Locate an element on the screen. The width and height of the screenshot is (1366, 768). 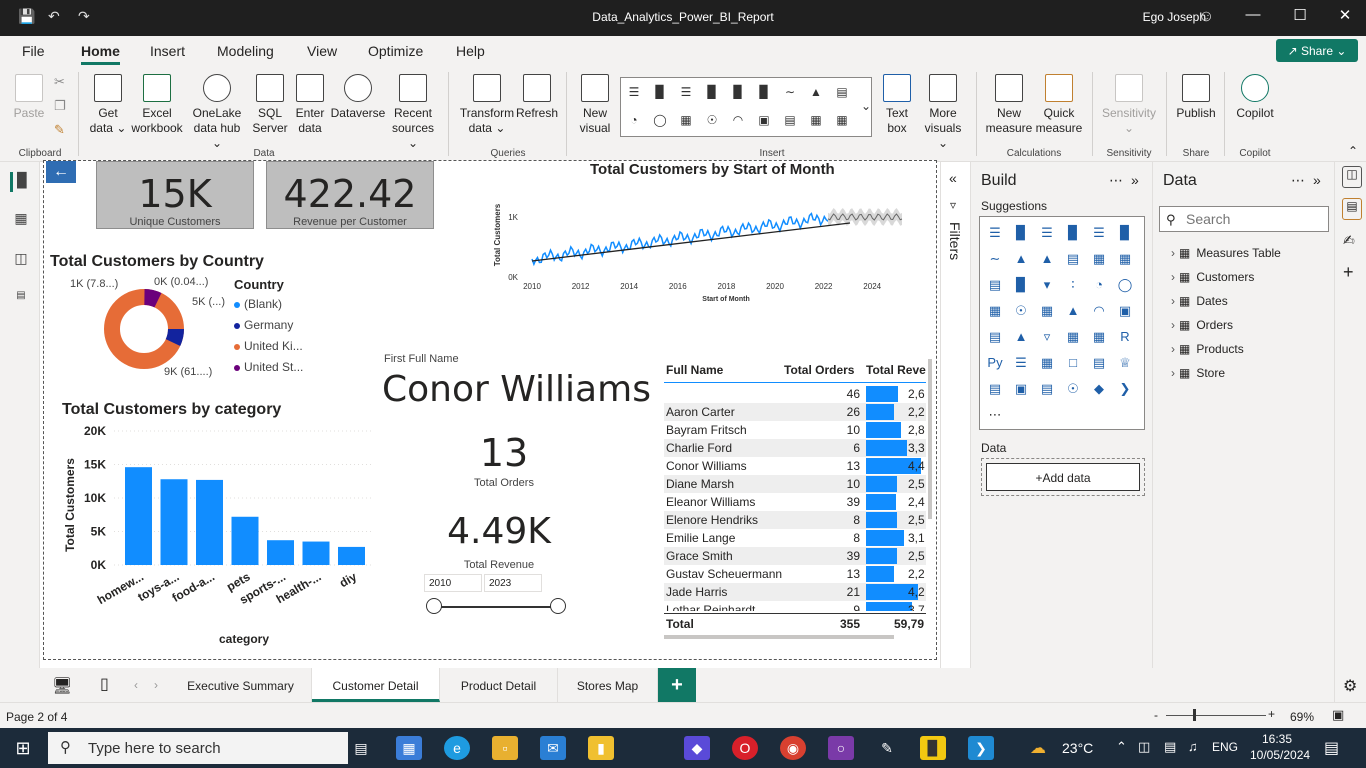
header-full-name: Full Name is located at coordinates (694, 370).